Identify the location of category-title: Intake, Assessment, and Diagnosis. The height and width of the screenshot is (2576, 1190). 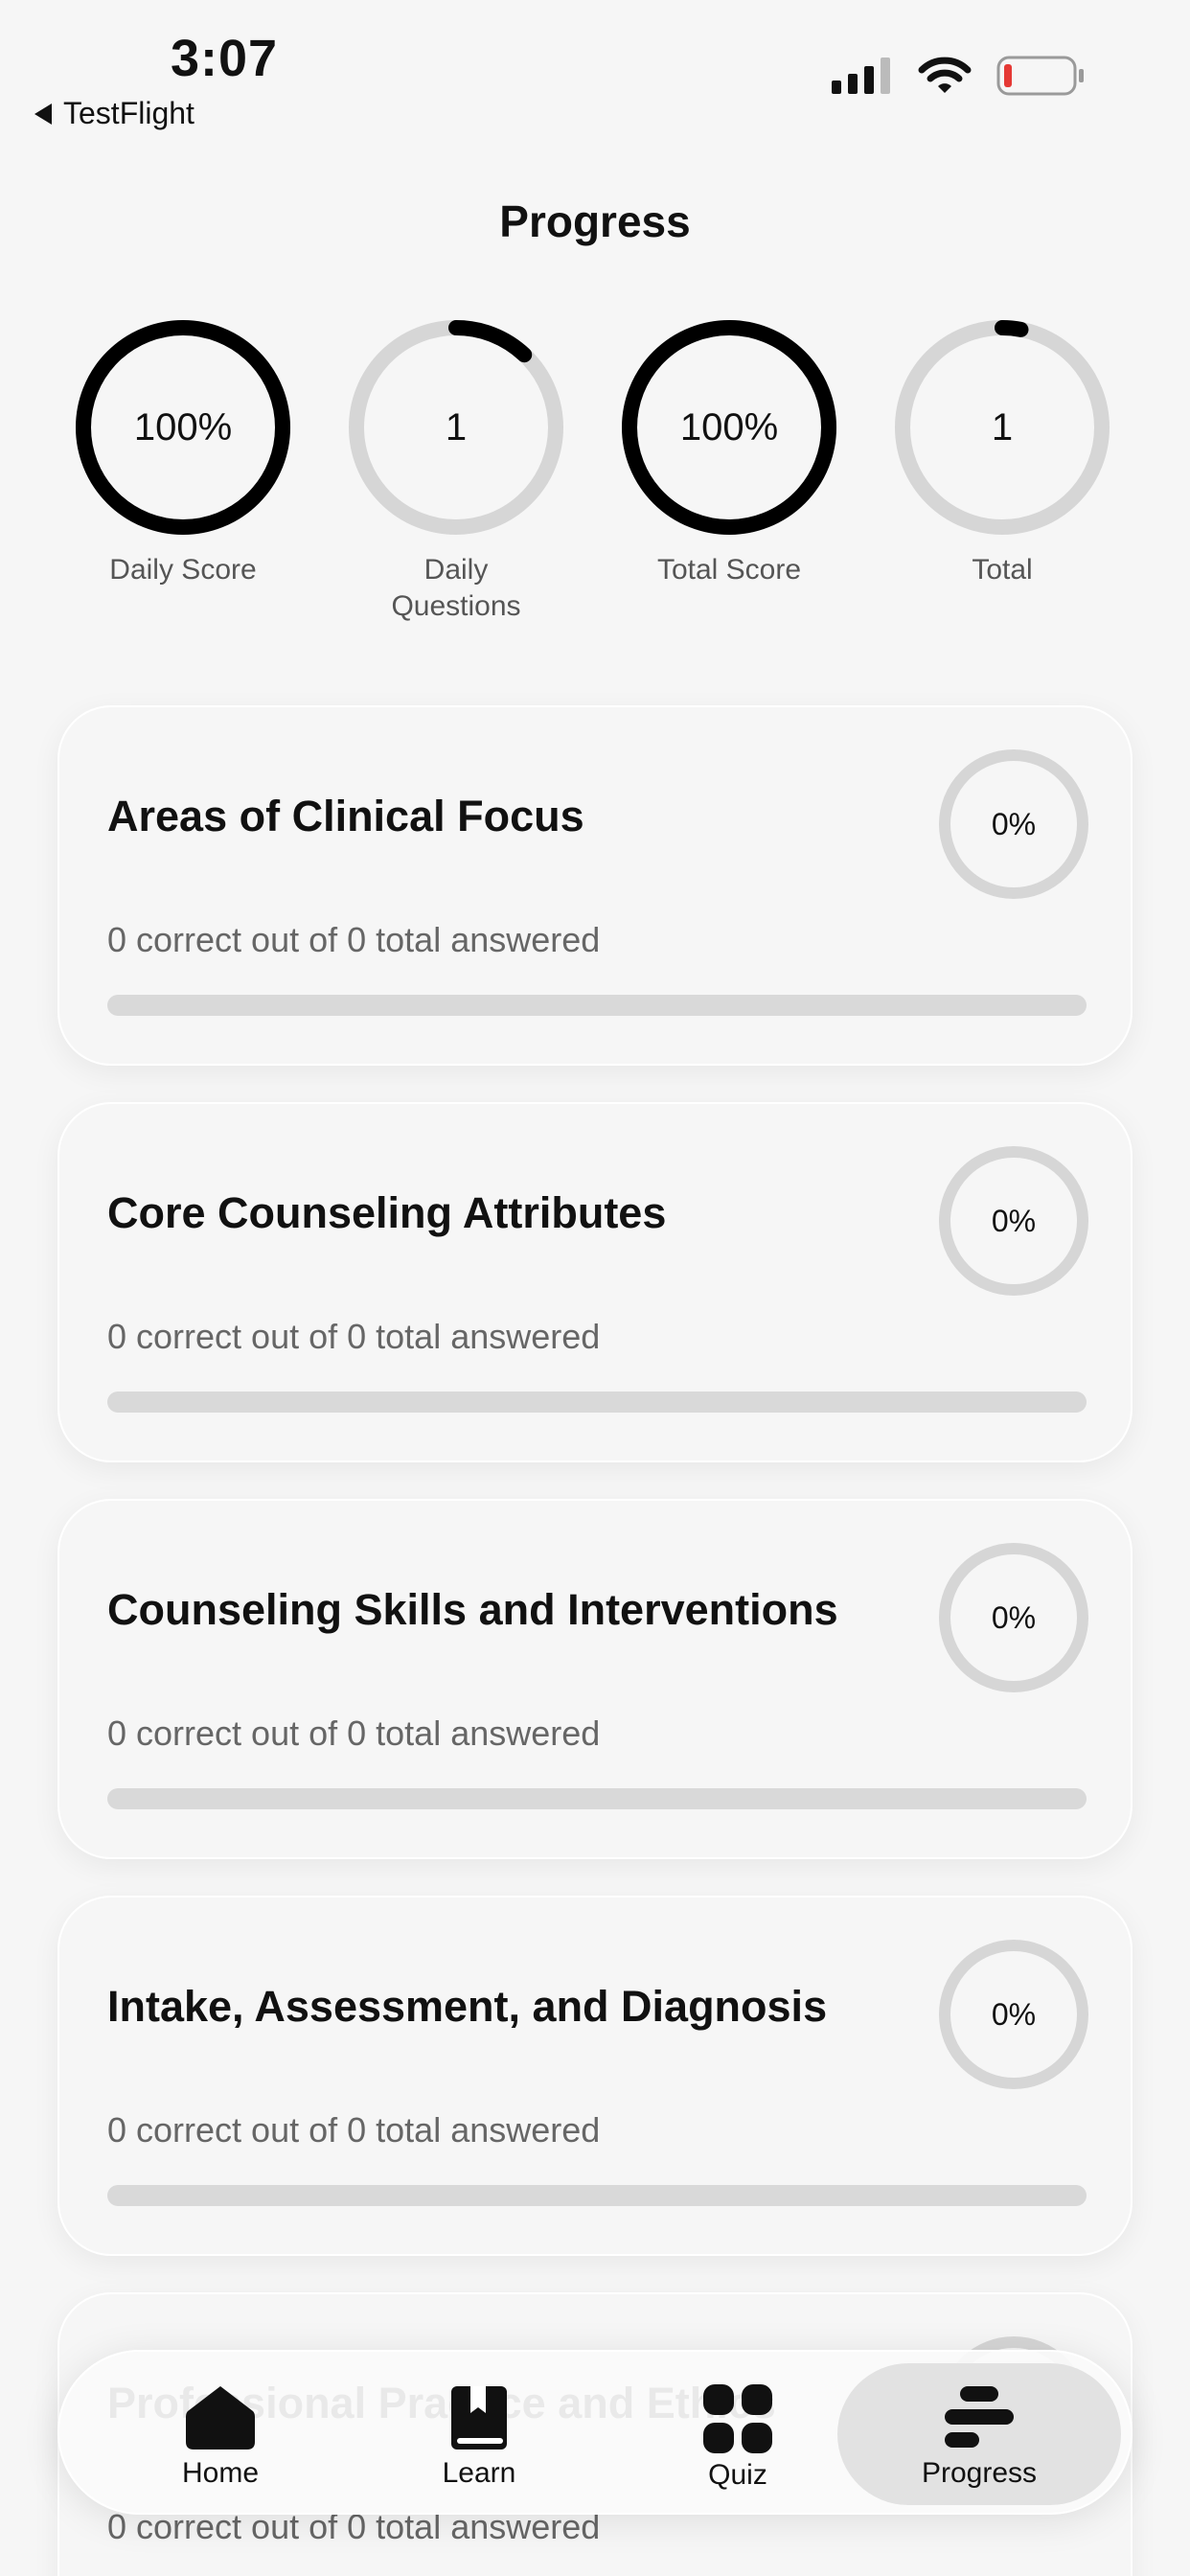
(468, 2006).